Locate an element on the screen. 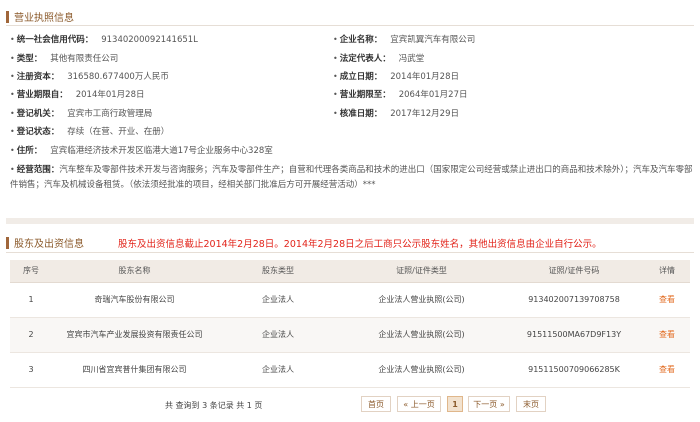  business-license-section-header: 营业执照信息 is located at coordinates (40, 16).